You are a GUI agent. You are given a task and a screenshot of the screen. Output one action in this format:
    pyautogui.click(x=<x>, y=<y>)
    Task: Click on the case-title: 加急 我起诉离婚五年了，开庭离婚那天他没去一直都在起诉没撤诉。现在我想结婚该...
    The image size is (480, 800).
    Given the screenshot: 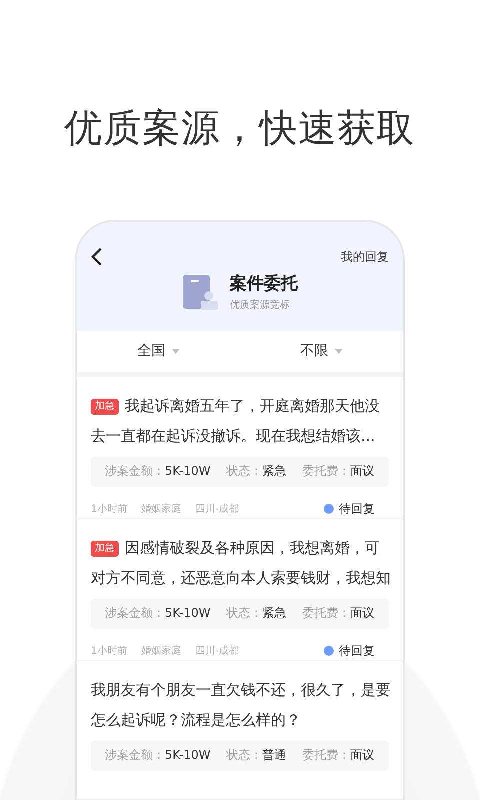 What is the action you would take?
    pyautogui.click(x=242, y=420)
    